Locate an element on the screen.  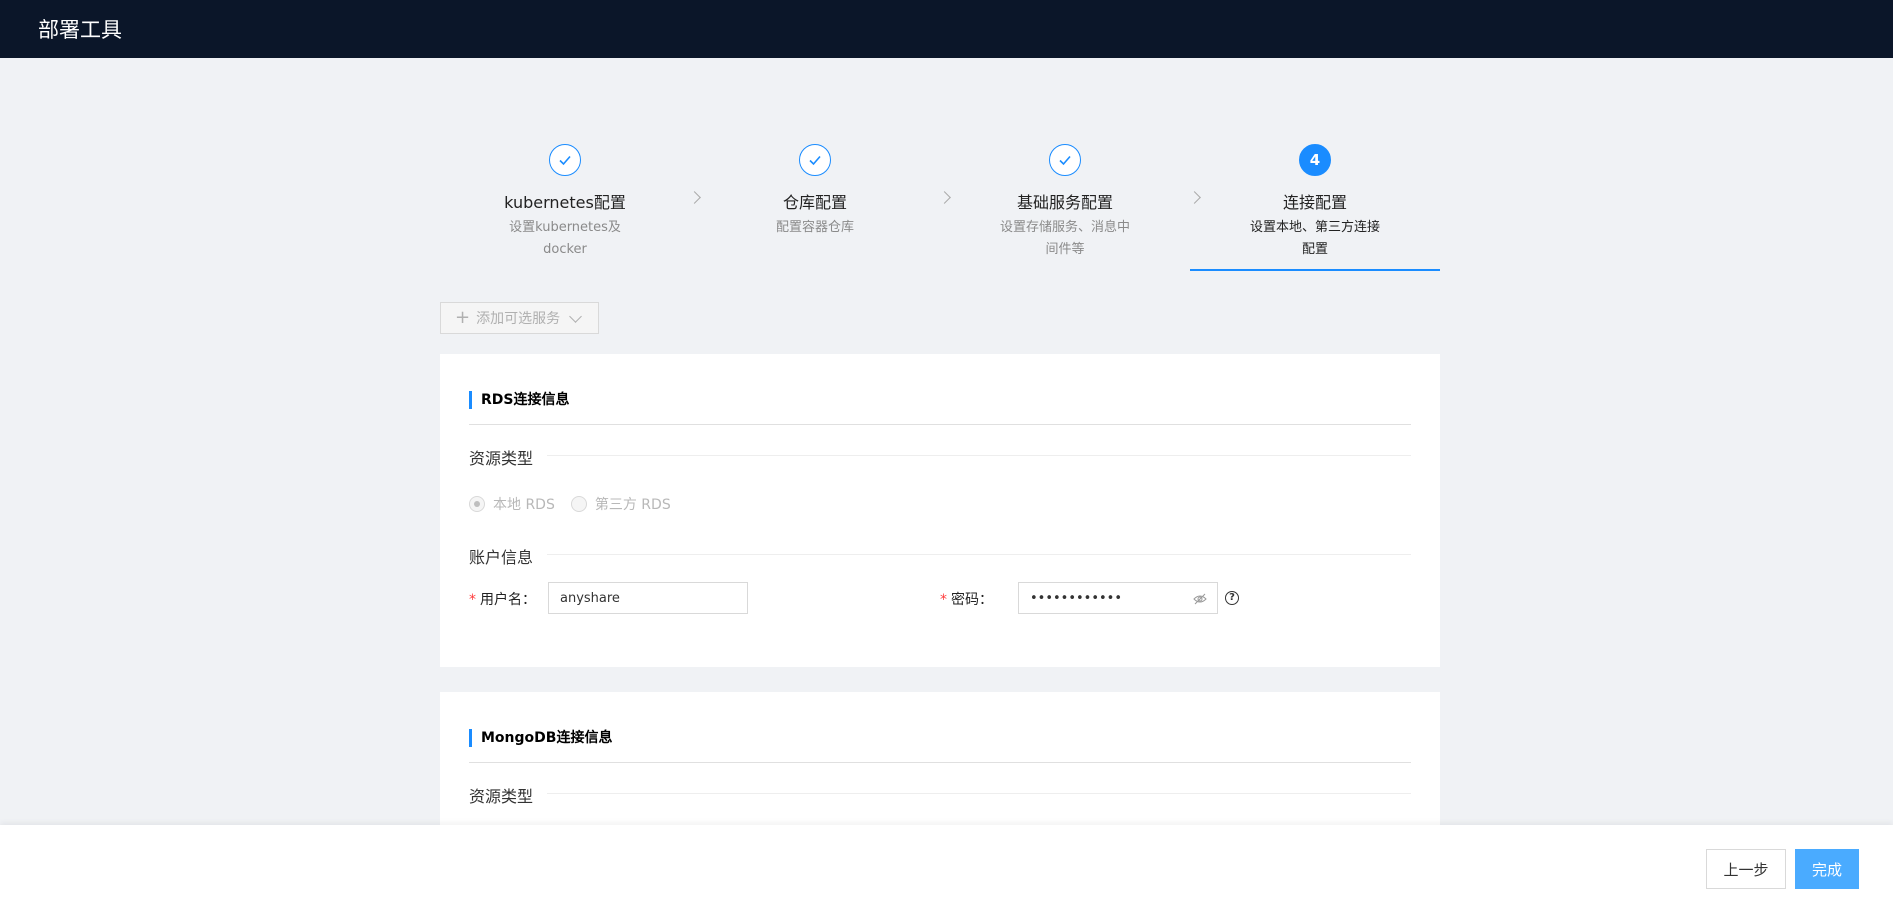
help-icon: ? is located at coordinates (1232, 598).